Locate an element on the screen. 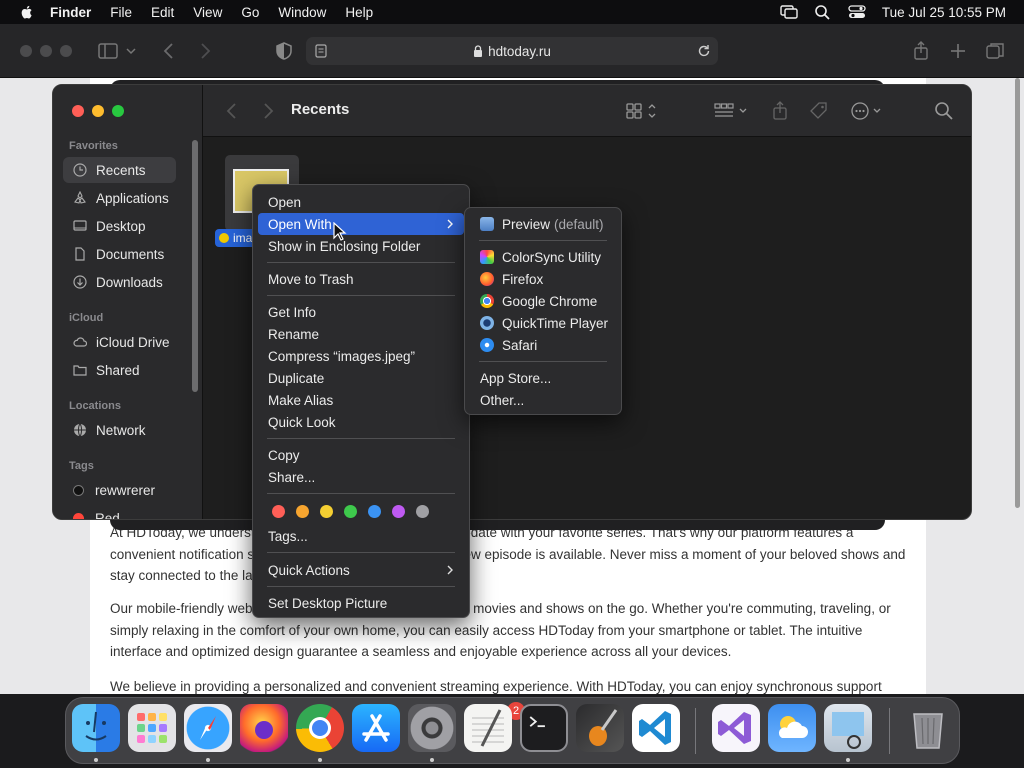  close-button is located at coordinates (78, 111).